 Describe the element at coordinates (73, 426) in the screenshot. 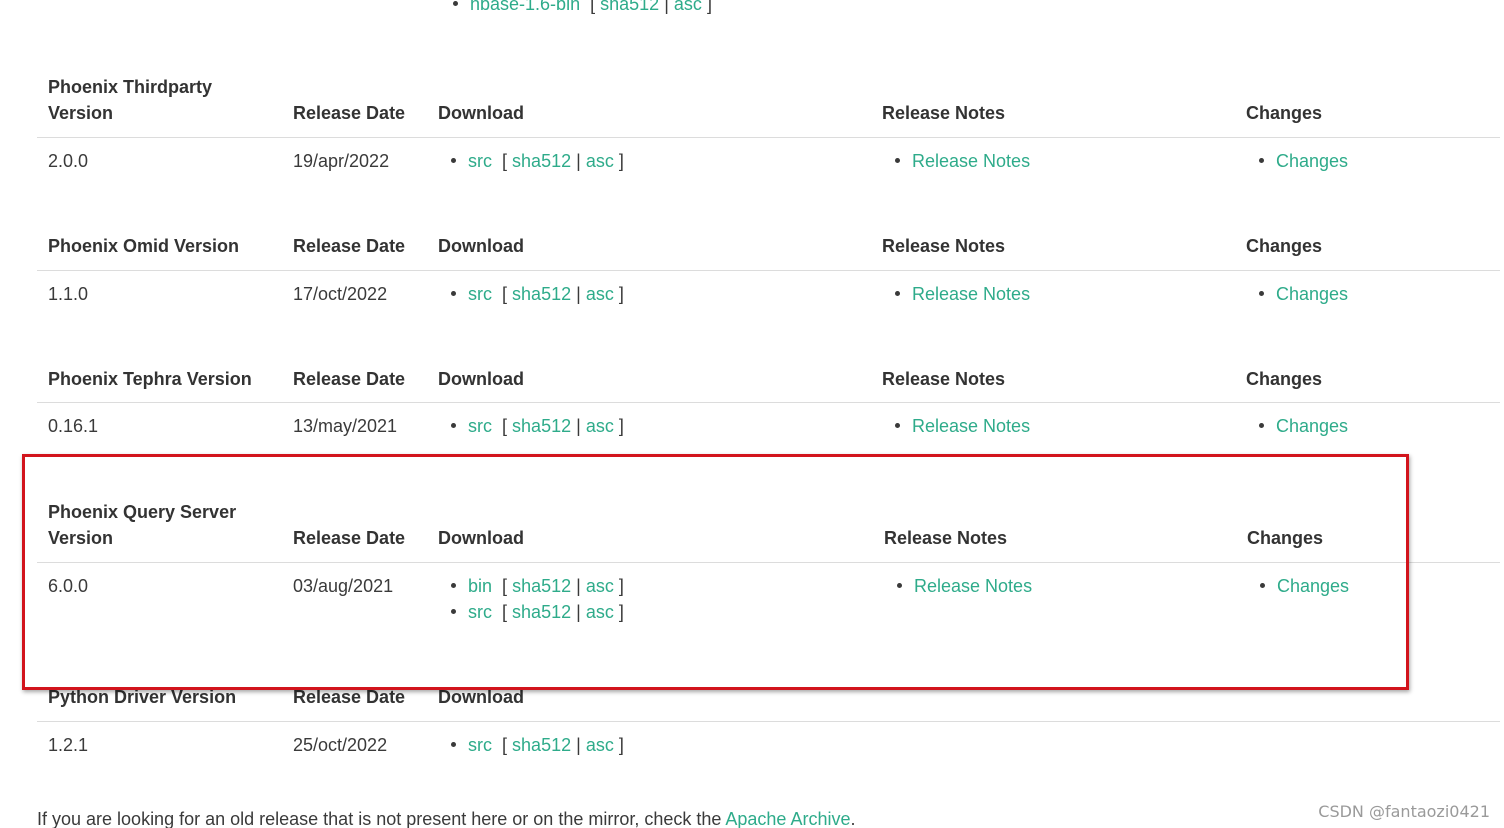

I see `version-cell: 0.16.1` at that location.